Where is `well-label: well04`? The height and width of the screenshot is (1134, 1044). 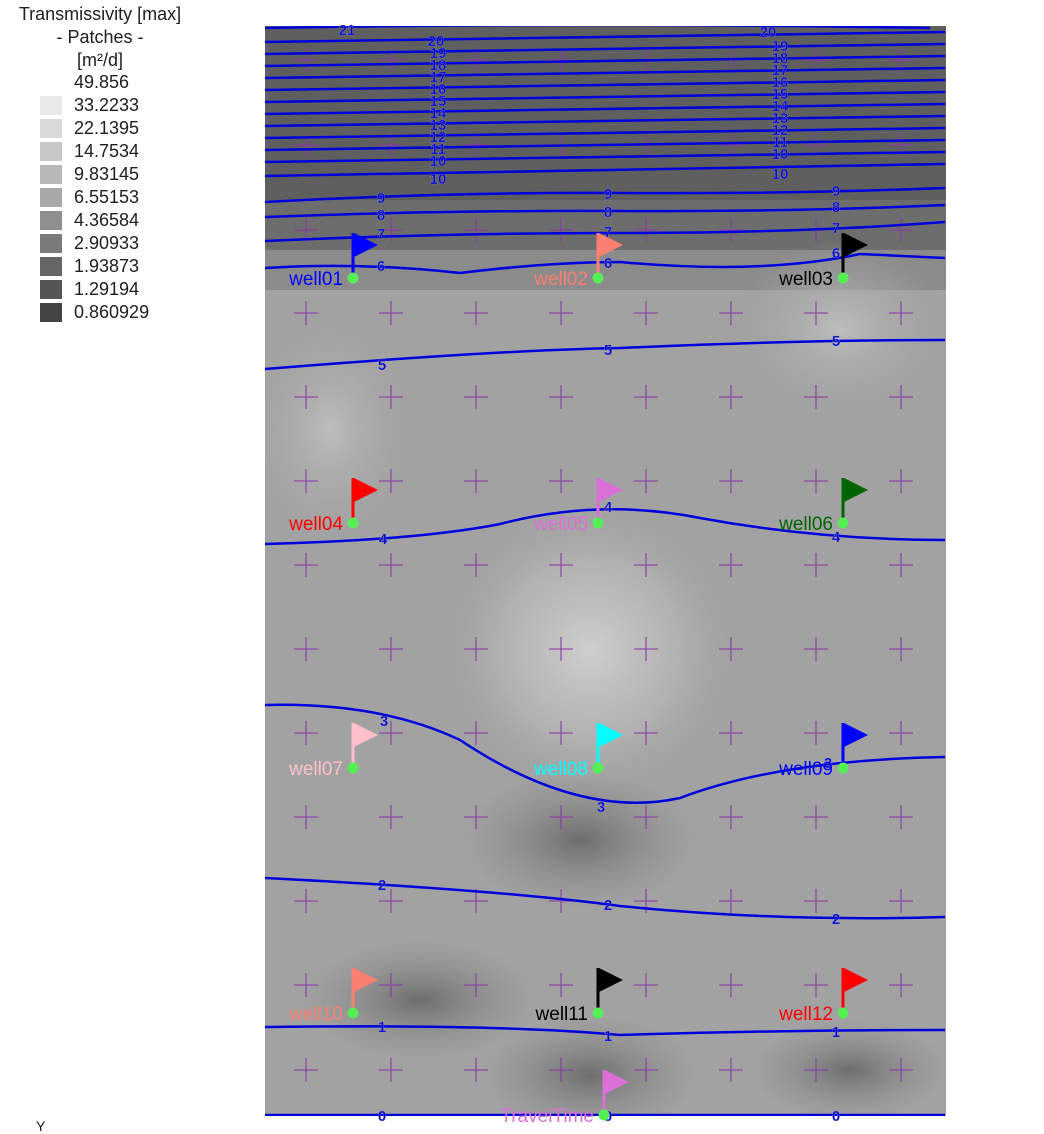
well-label: well04 is located at coordinates (315, 524).